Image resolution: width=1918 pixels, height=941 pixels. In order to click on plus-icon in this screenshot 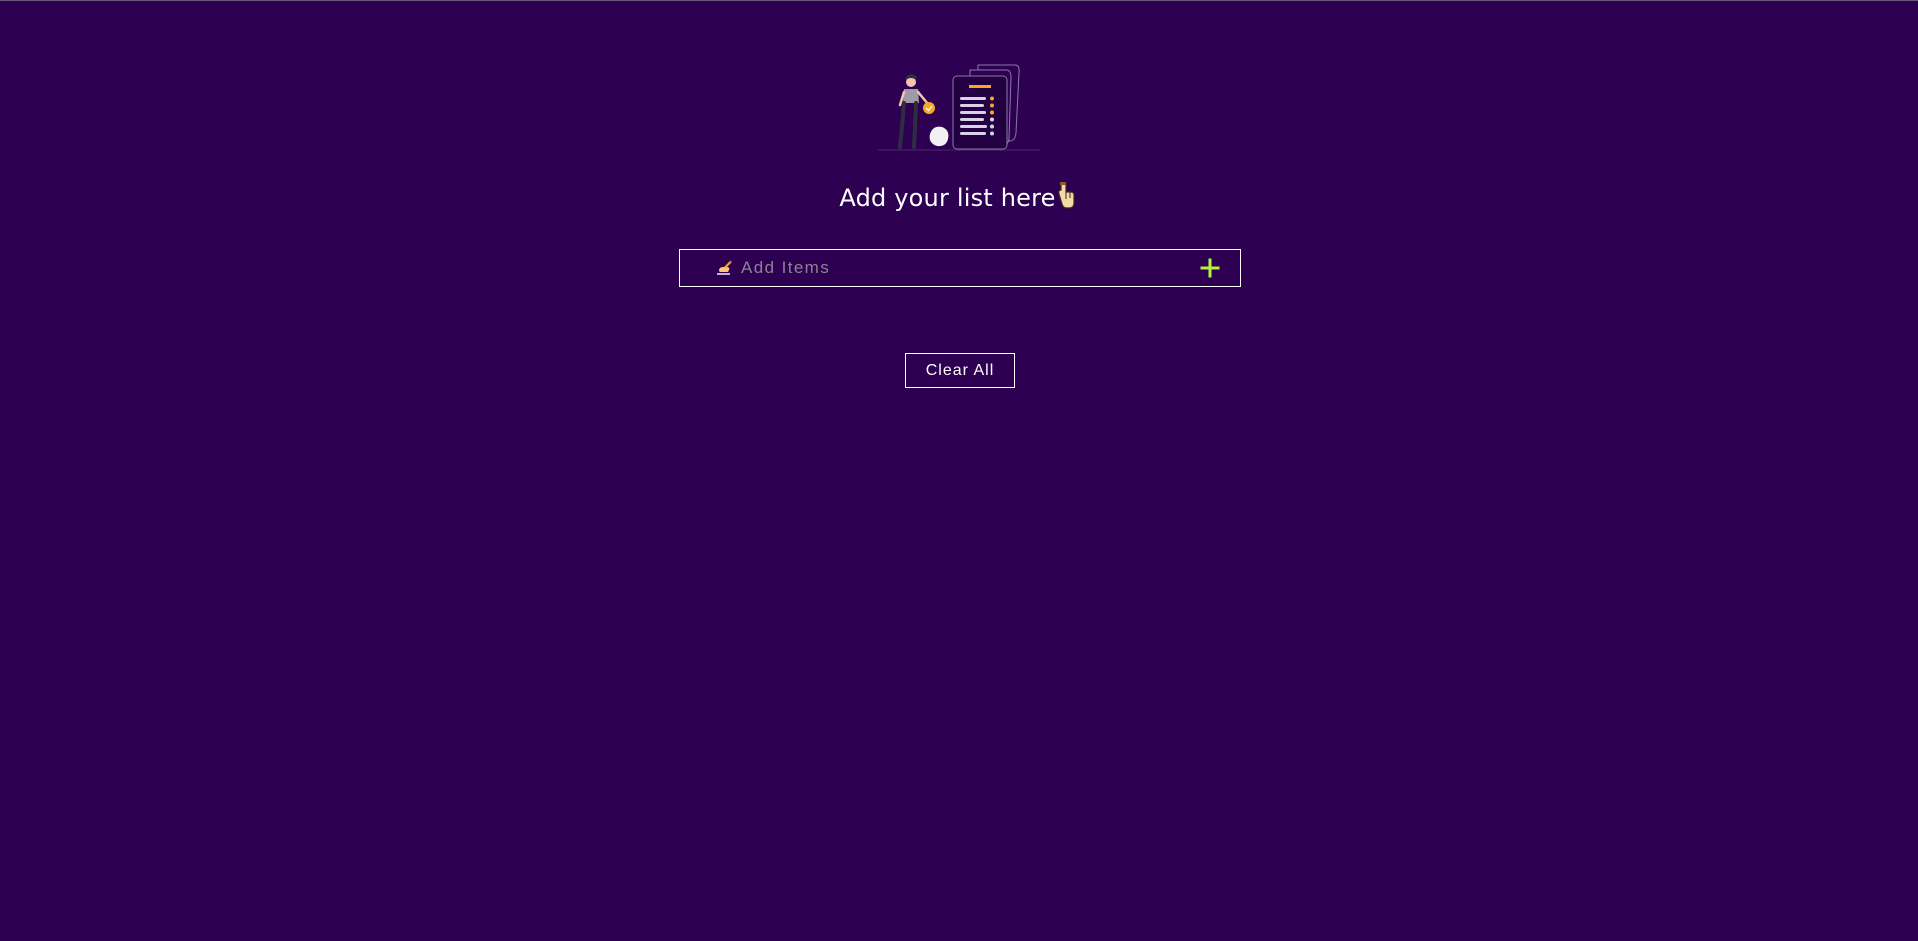, I will do `click(1210, 268)`.